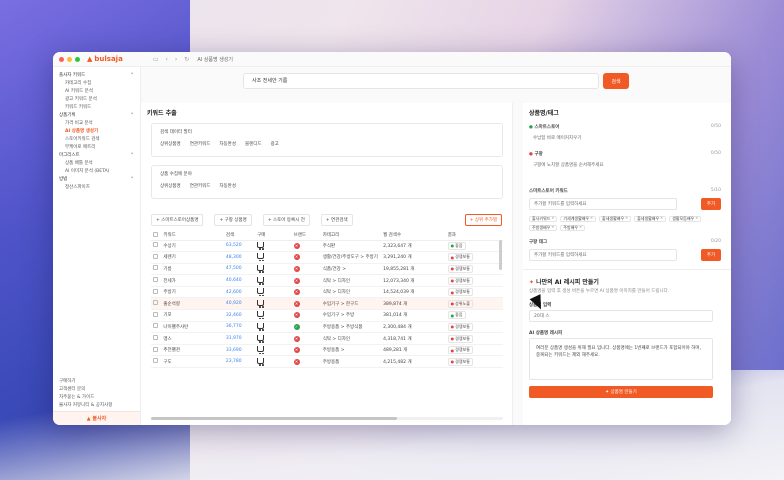  I want to click on keyword-tag-chip: 주방생배우, so click(543, 227).